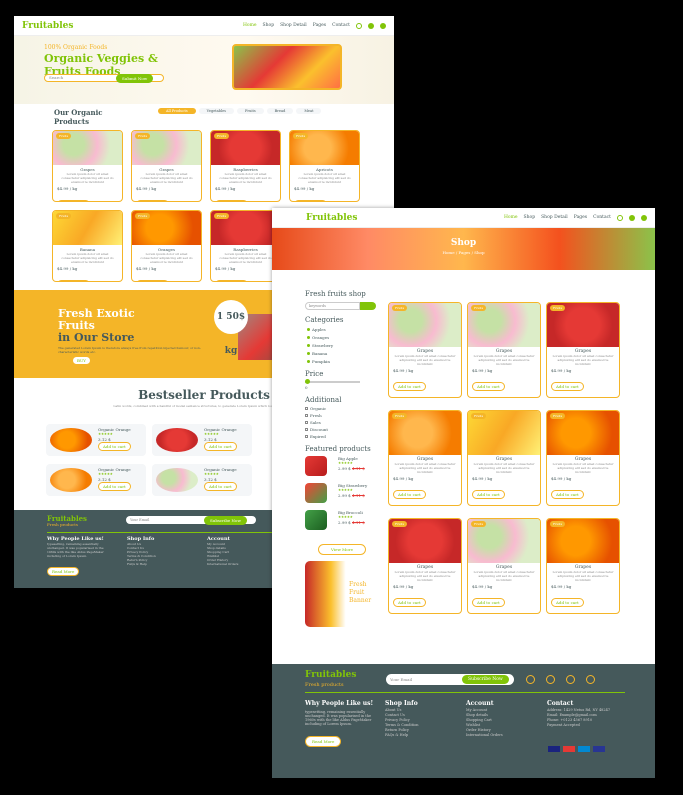 This screenshot has width=683, height=795. I want to click on featured-product: Big Apple ★★★★★ 2.99 $ 4.11 $, so click(345, 468).